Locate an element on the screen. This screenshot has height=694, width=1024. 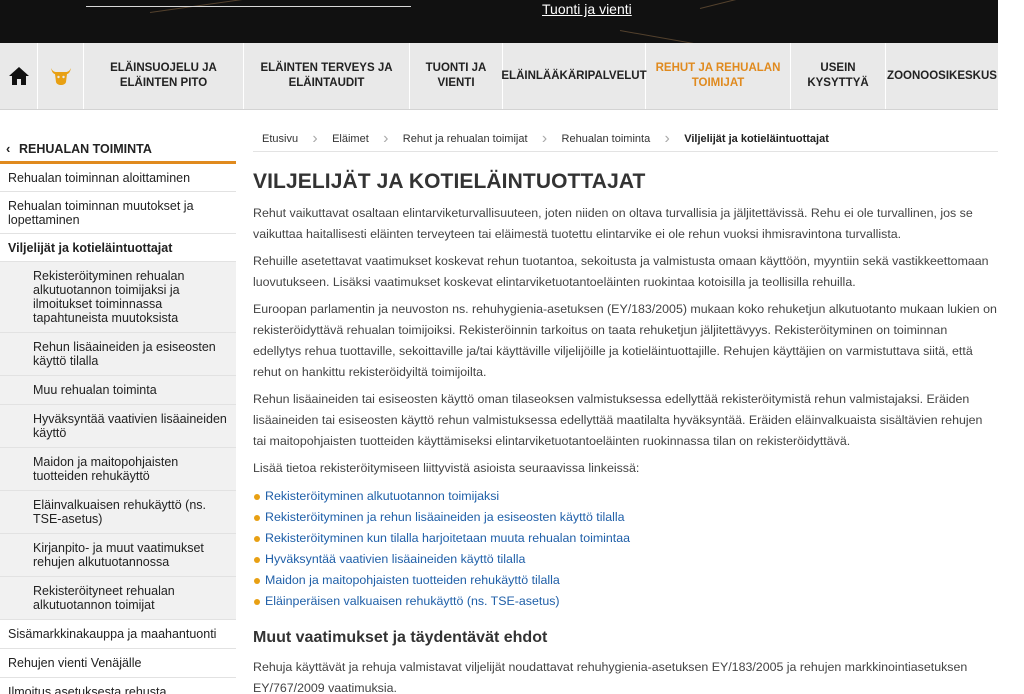
sidebar-item-notification: Ilmoitus asetuksesta rehusta is located at coordinates (118, 686).